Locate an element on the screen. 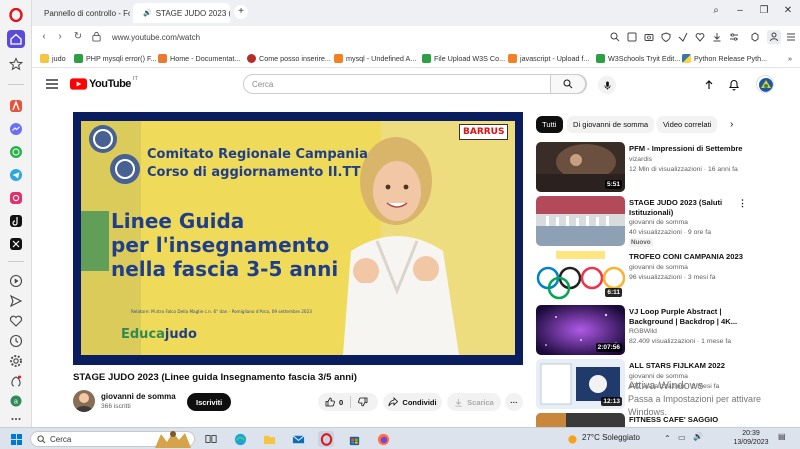  avatar is located at coordinates (765, 84).